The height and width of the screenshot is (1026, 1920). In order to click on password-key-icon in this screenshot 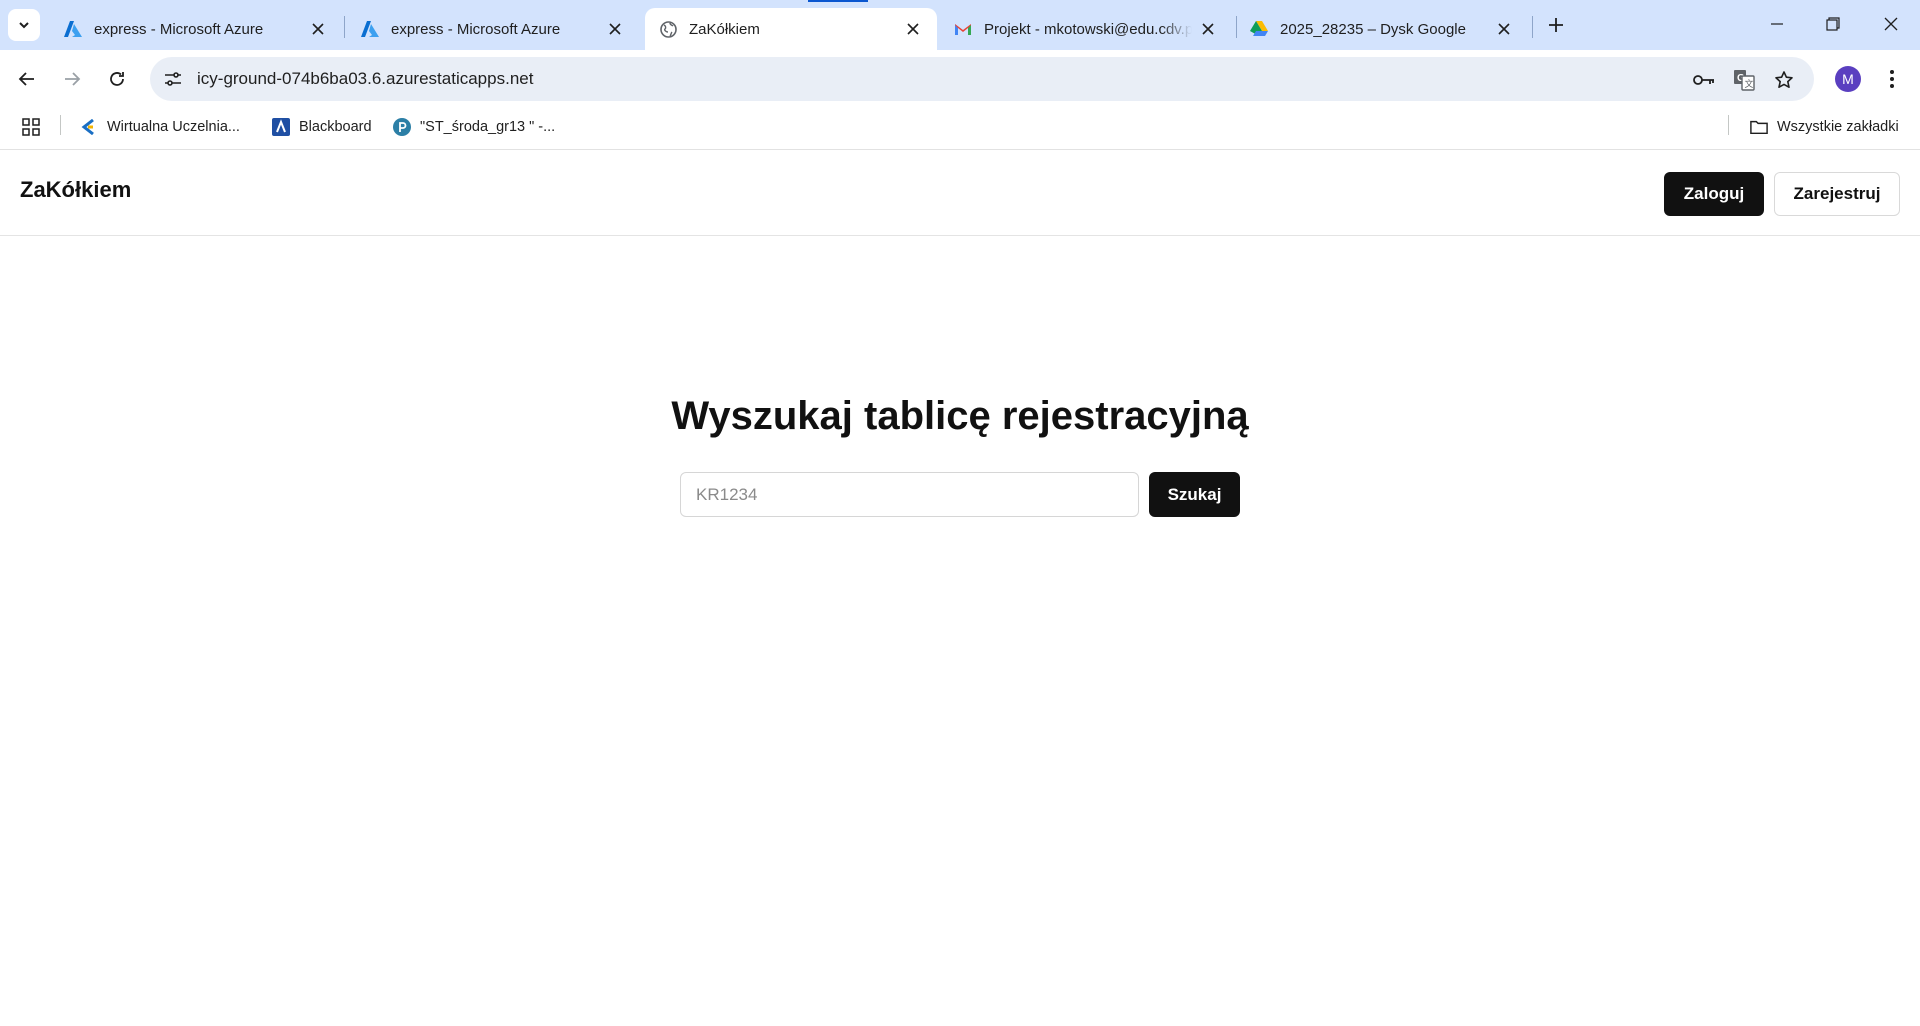, I will do `click(1704, 80)`.